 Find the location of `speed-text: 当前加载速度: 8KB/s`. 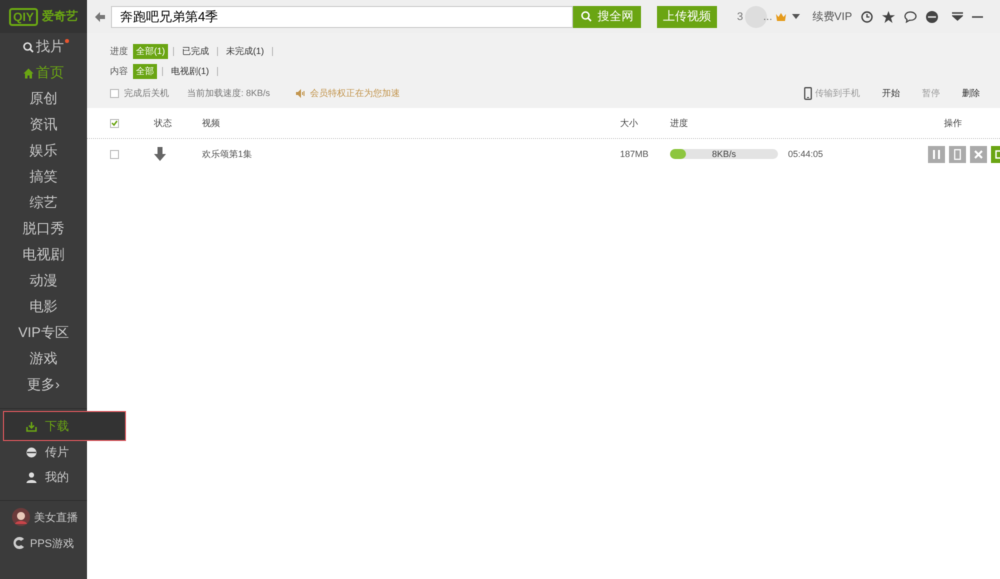

speed-text: 当前加载速度: 8KB/s is located at coordinates (228, 93).